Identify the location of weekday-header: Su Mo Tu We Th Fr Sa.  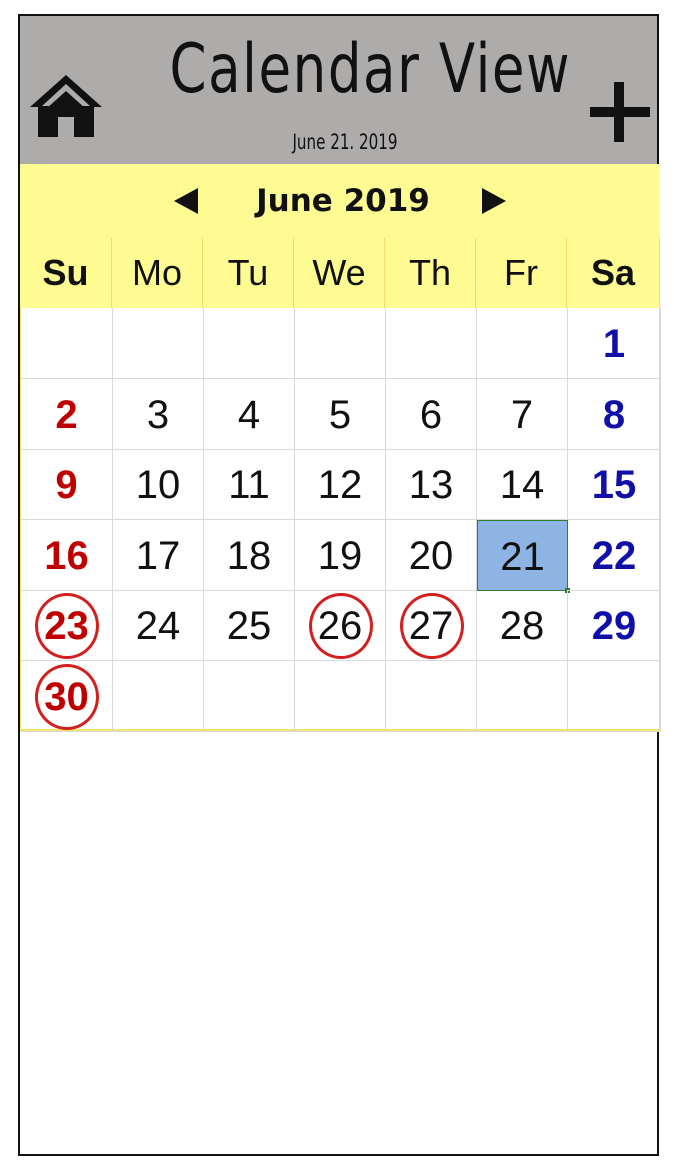
(340, 273).